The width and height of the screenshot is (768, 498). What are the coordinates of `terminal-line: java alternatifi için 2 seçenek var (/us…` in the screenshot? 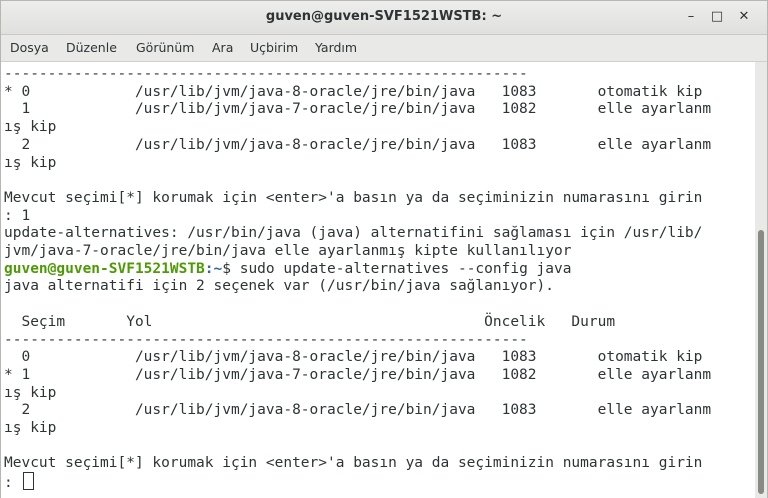 It's located at (279, 286).